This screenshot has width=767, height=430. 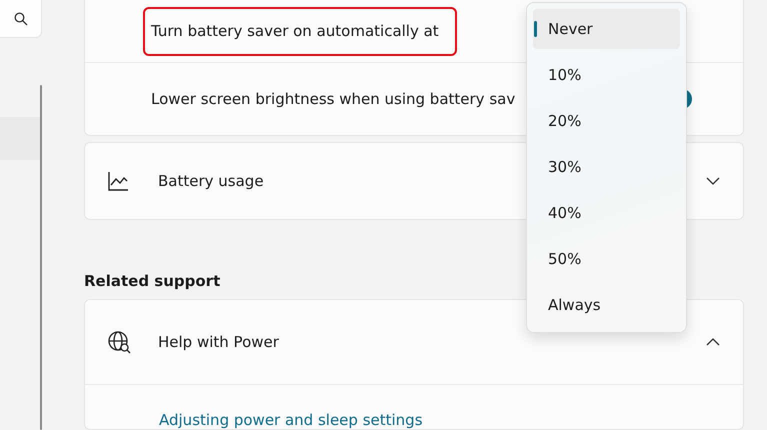 What do you see at coordinates (41, 257) in the screenshot?
I see `scrollbar` at bounding box center [41, 257].